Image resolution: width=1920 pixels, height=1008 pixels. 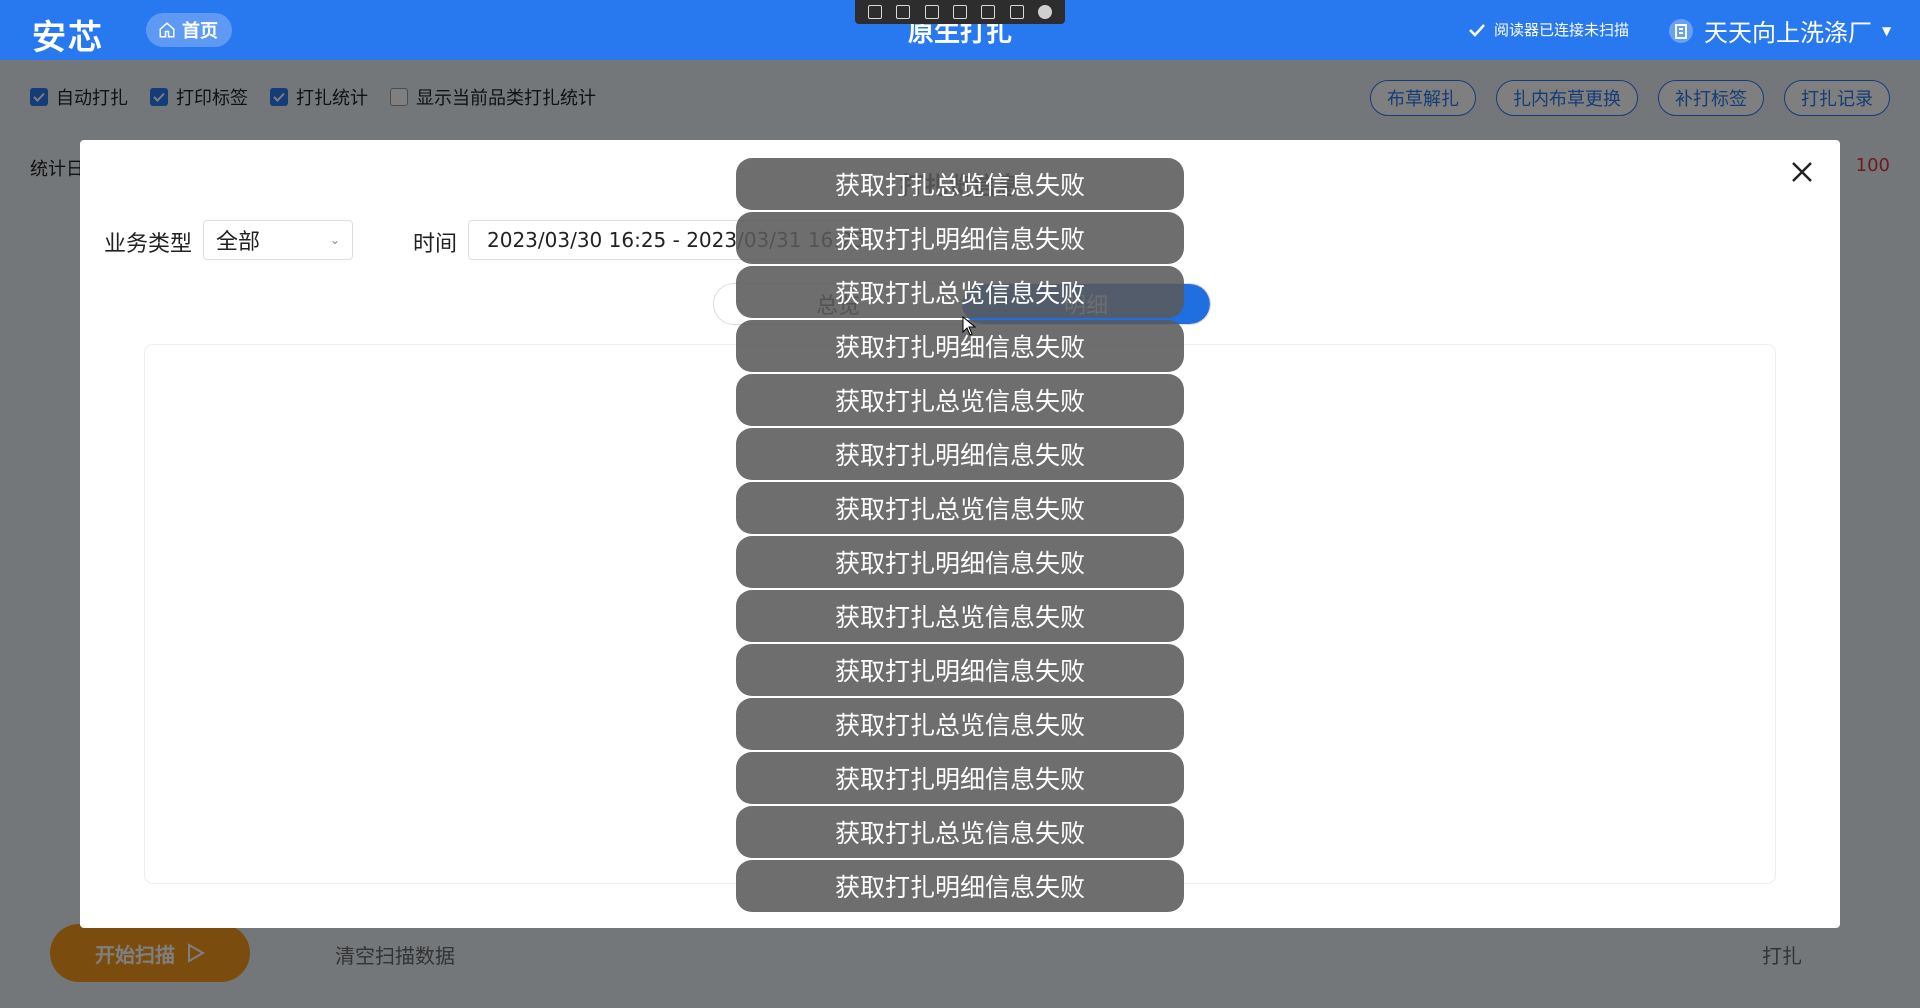 I want to click on time-label: 时间, so click(x=435, y=244).